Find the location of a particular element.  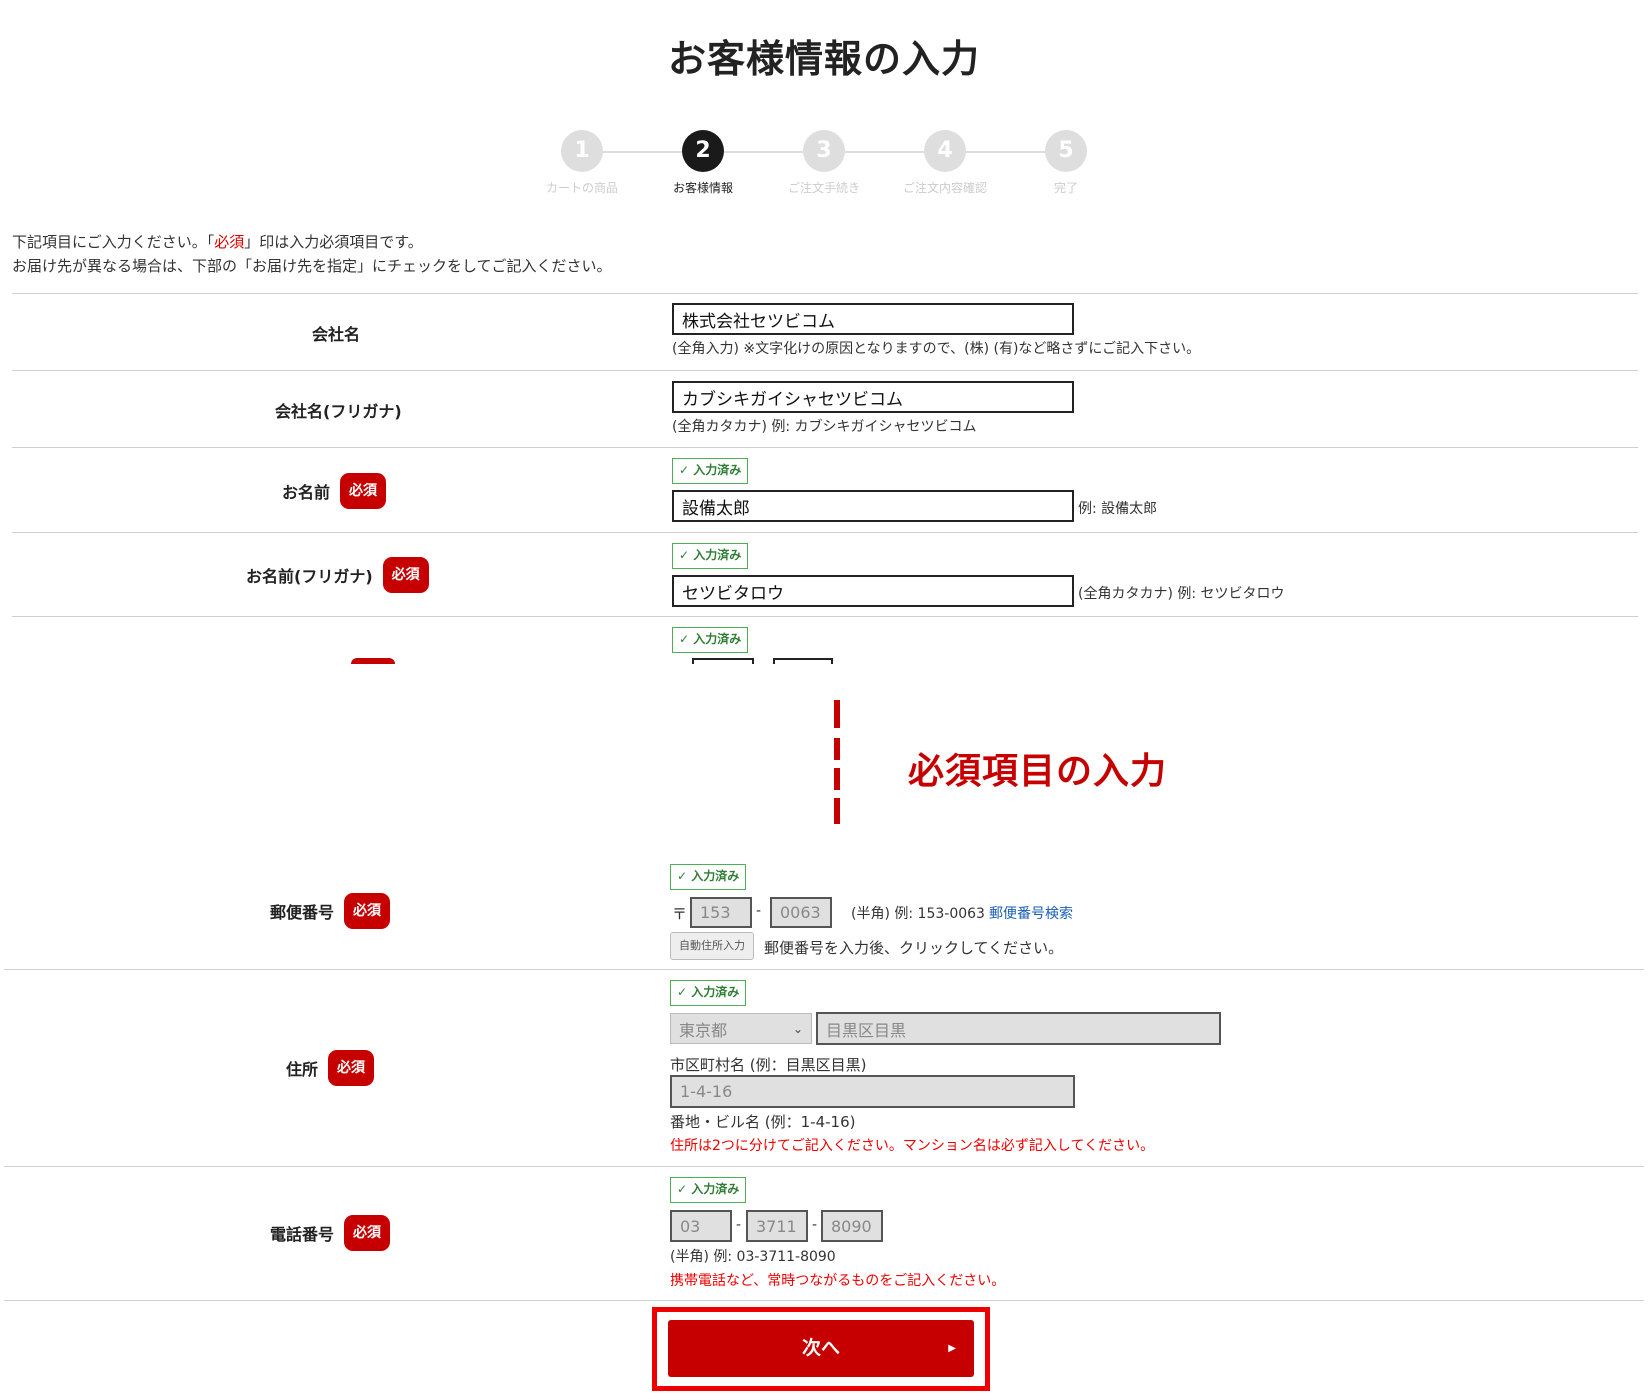

step-5: 5 完了 is located at coordinates (1066, 163).